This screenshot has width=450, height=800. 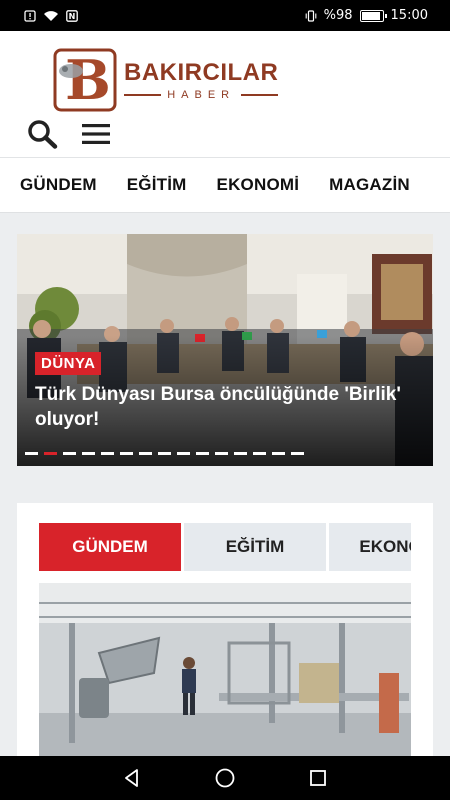 What do you see at coordinates (157, 185) in the screenshot?
I see `category-egitim: EĞİTİM` at bounding box center [157, 185].